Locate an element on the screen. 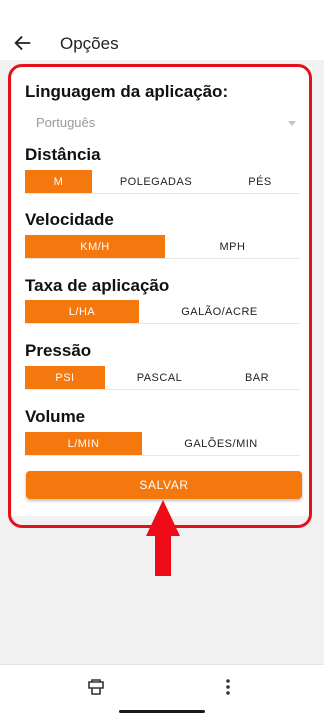 The height and width of the screenshot is (721, 324). home-indicator is located at coordinates (162, 711).